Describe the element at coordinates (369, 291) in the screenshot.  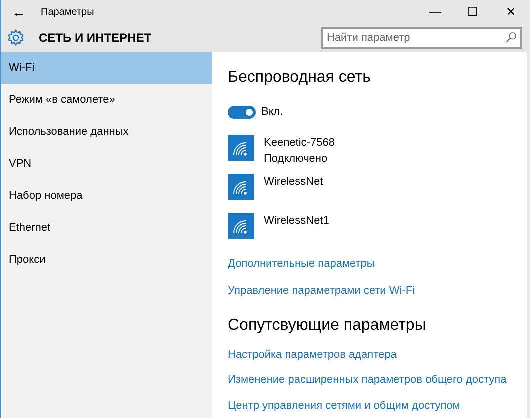
I see `link: Управление параметрами сети Wi-Fi` at that location.